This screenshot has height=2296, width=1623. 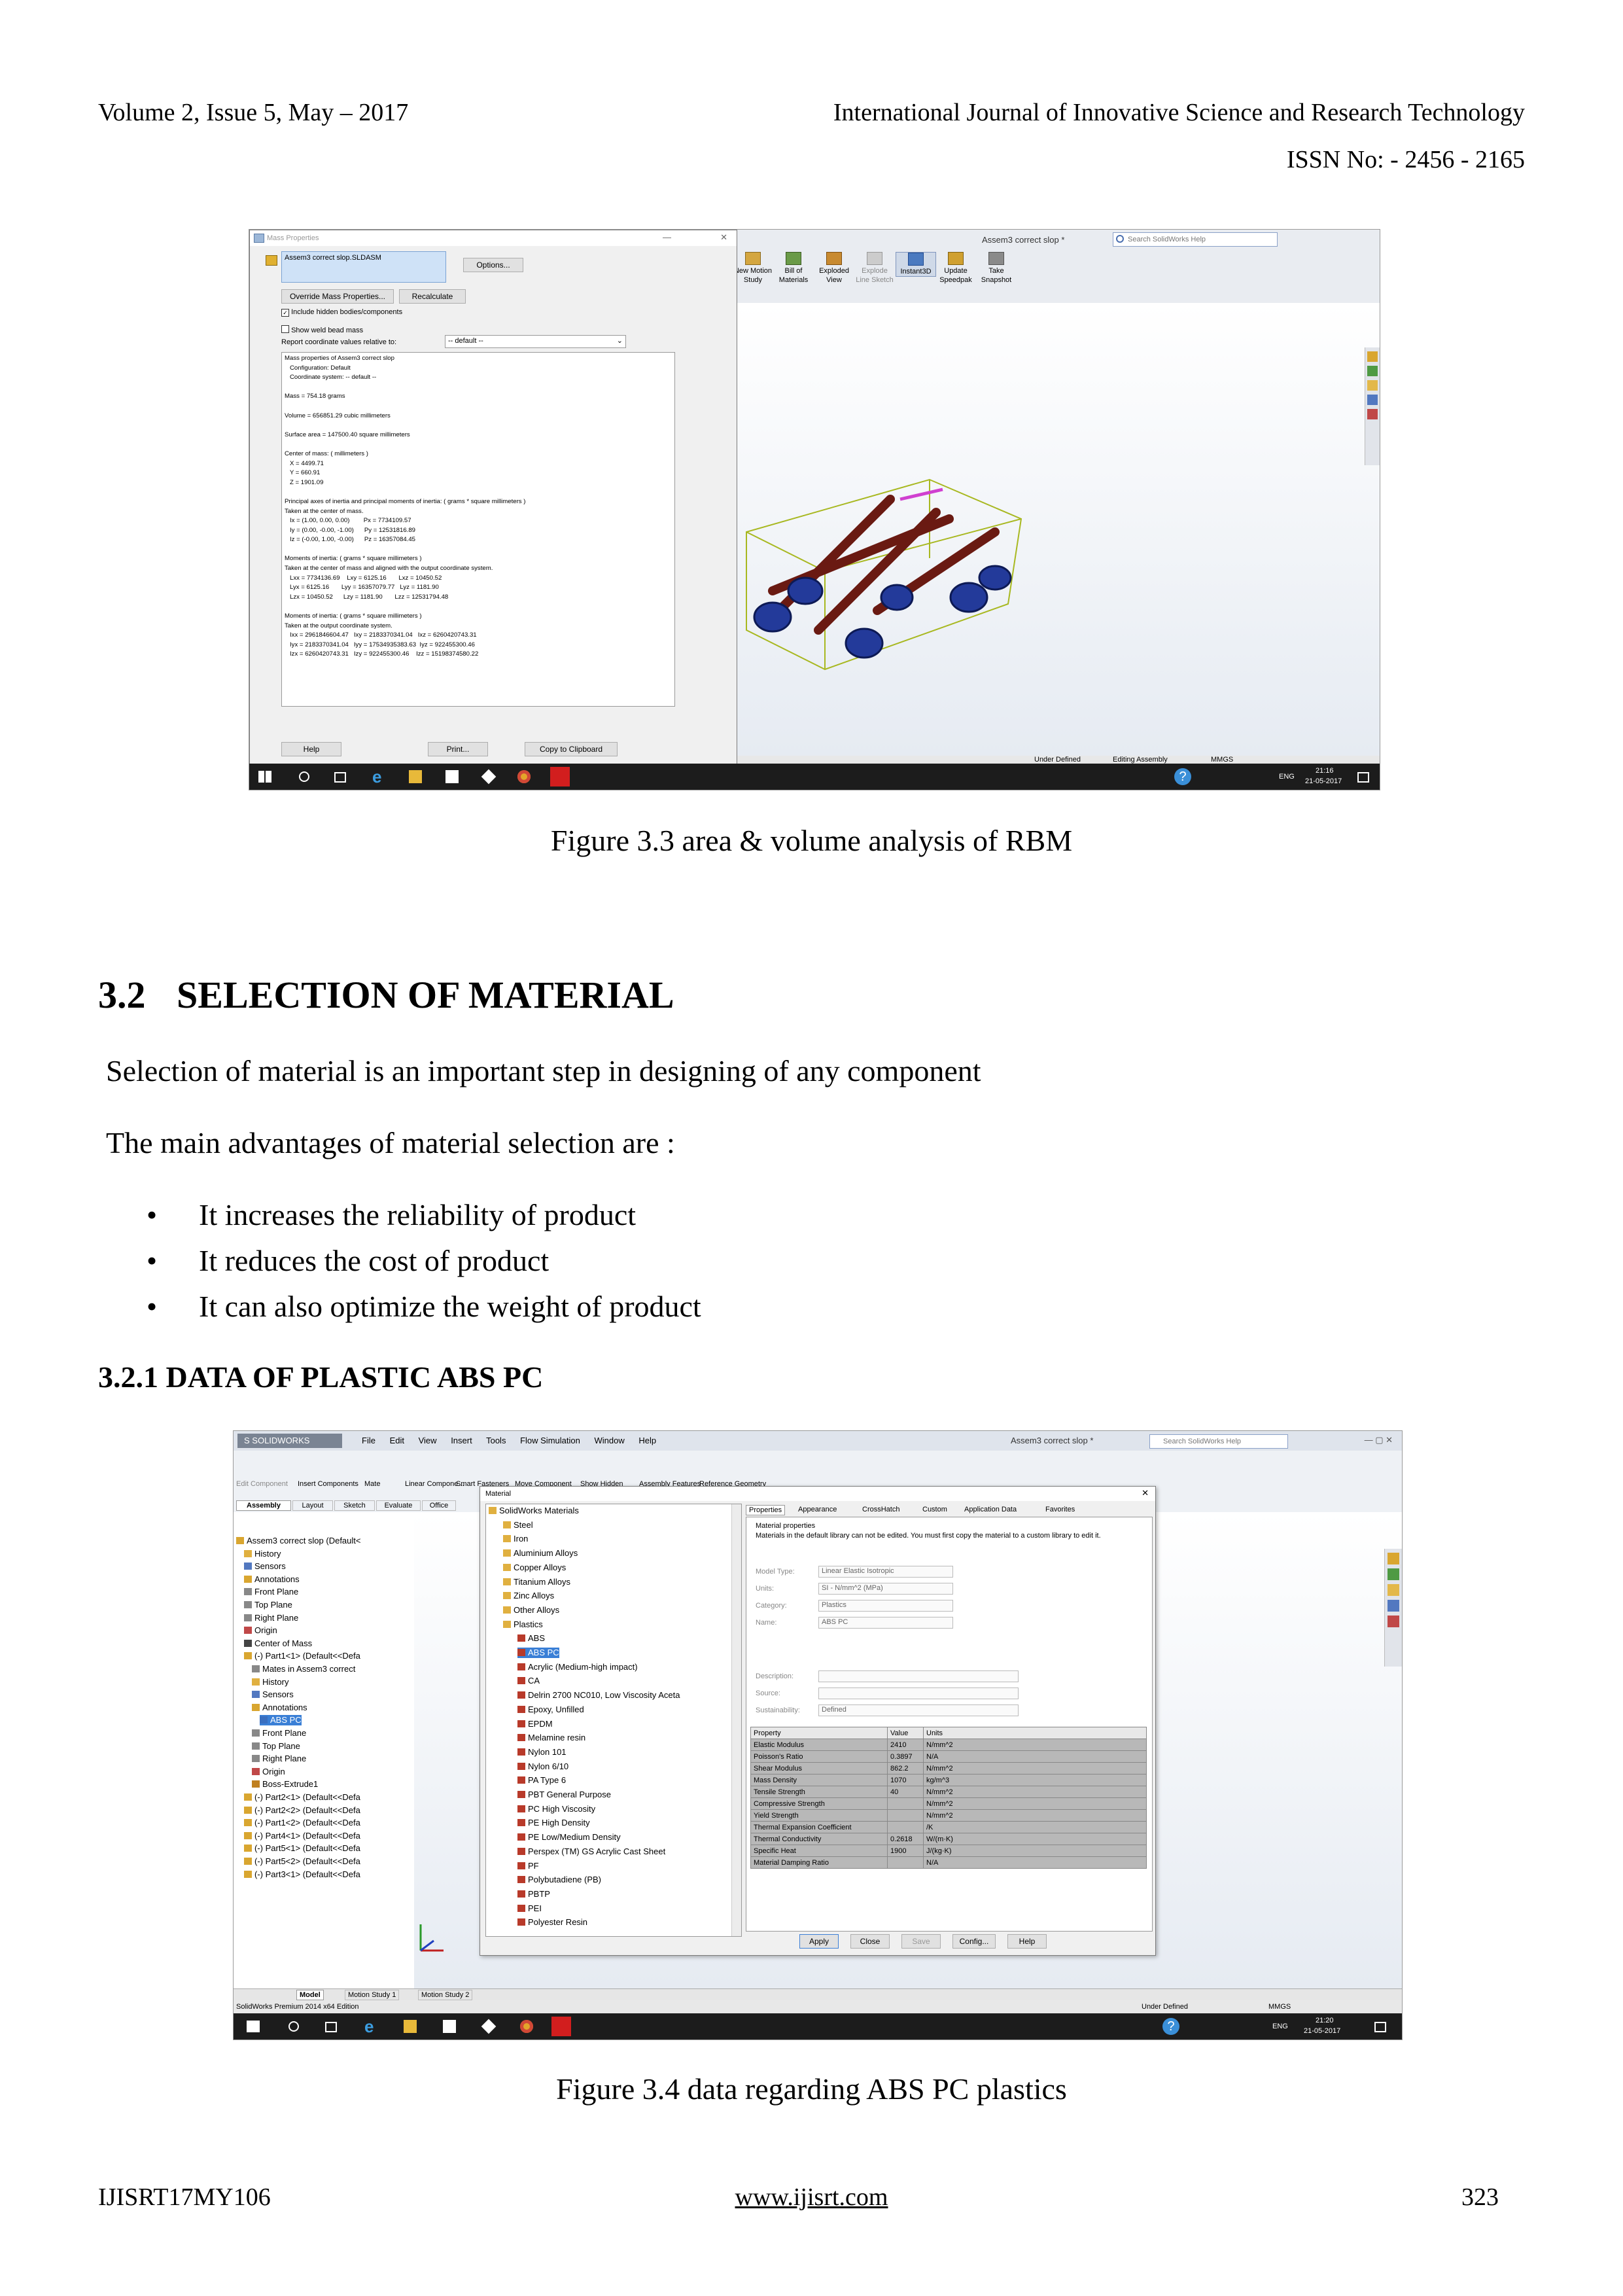 What do you see at coordinates (934, 1510) in the screenshot?
I see `tab-custom: Custom` at bounding box center [934, 1510].